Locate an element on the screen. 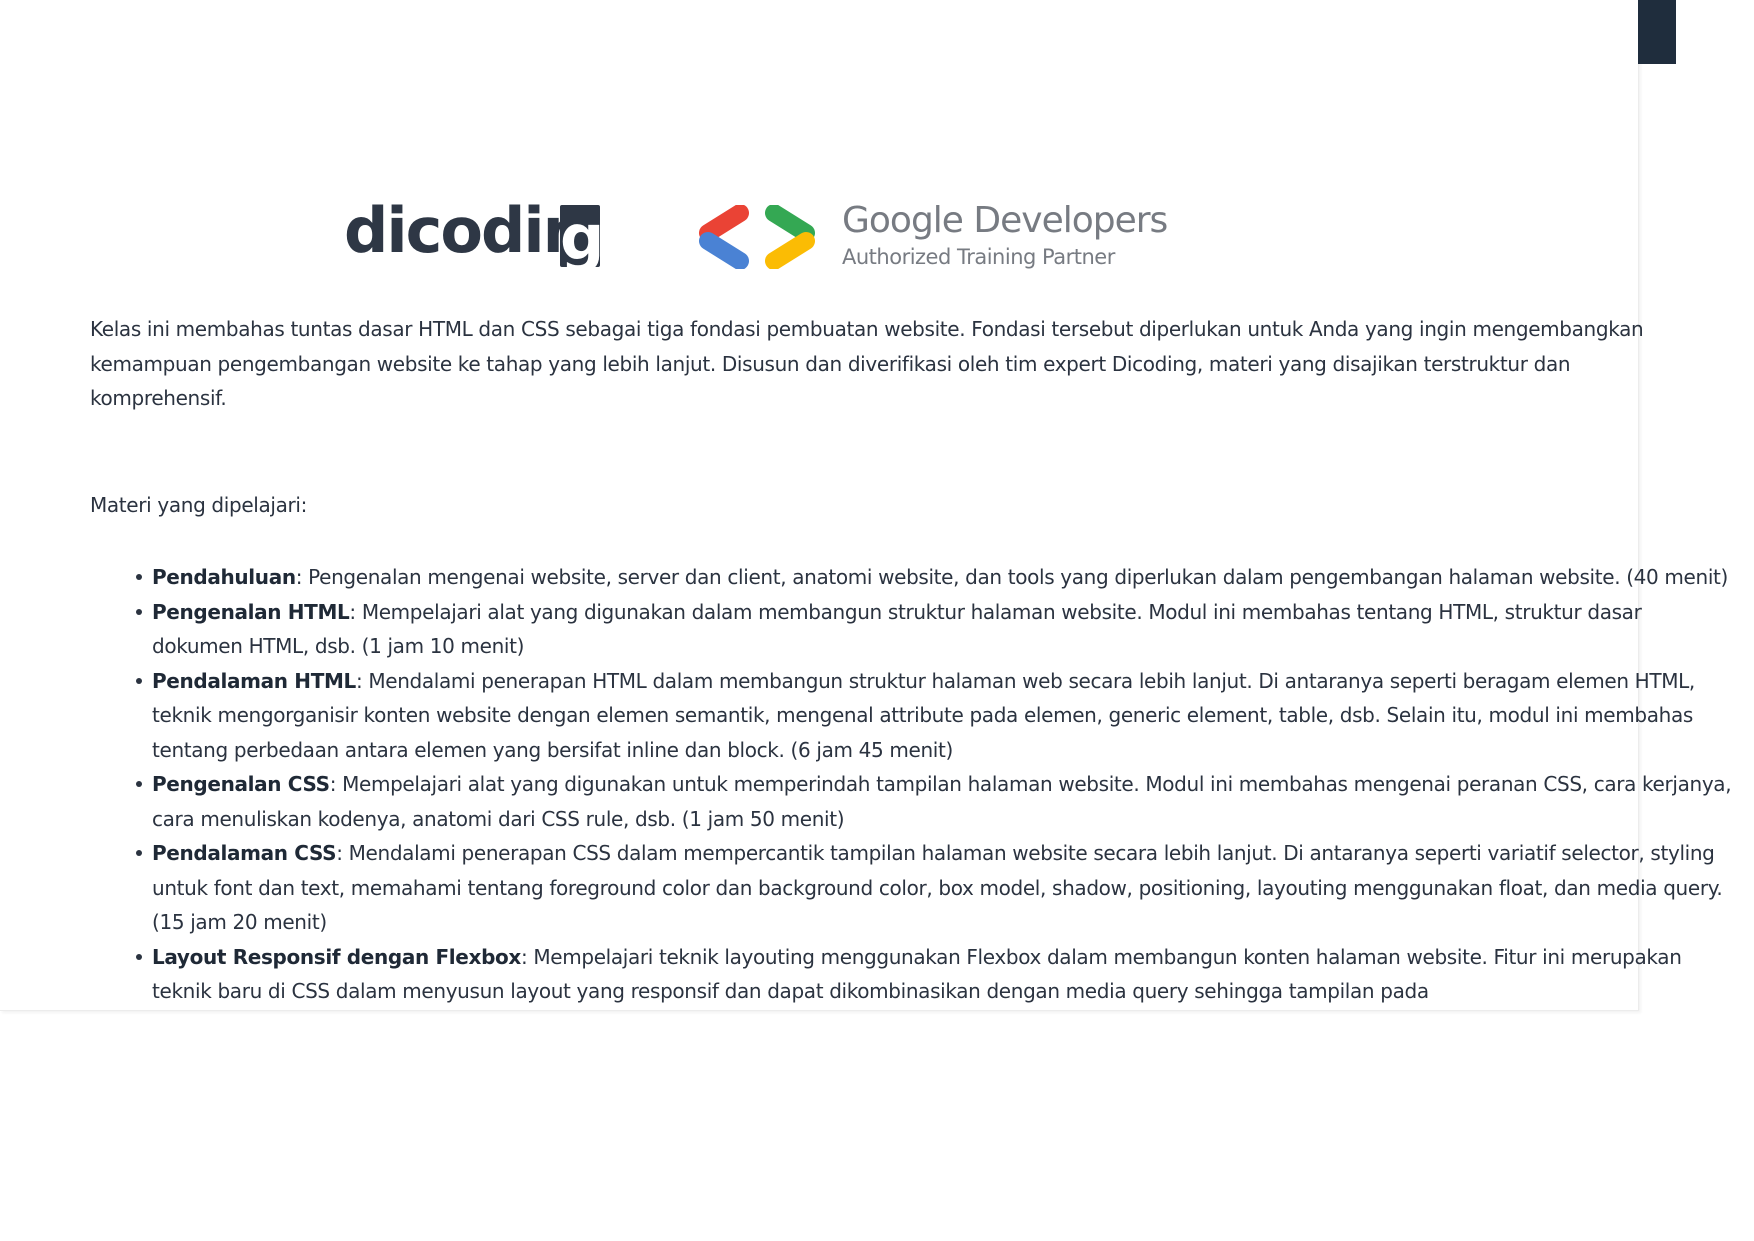 The height and width of the screenshot is (1241, 1754). dicoding-logo: dicodin g is located at coordinates (475, 232).